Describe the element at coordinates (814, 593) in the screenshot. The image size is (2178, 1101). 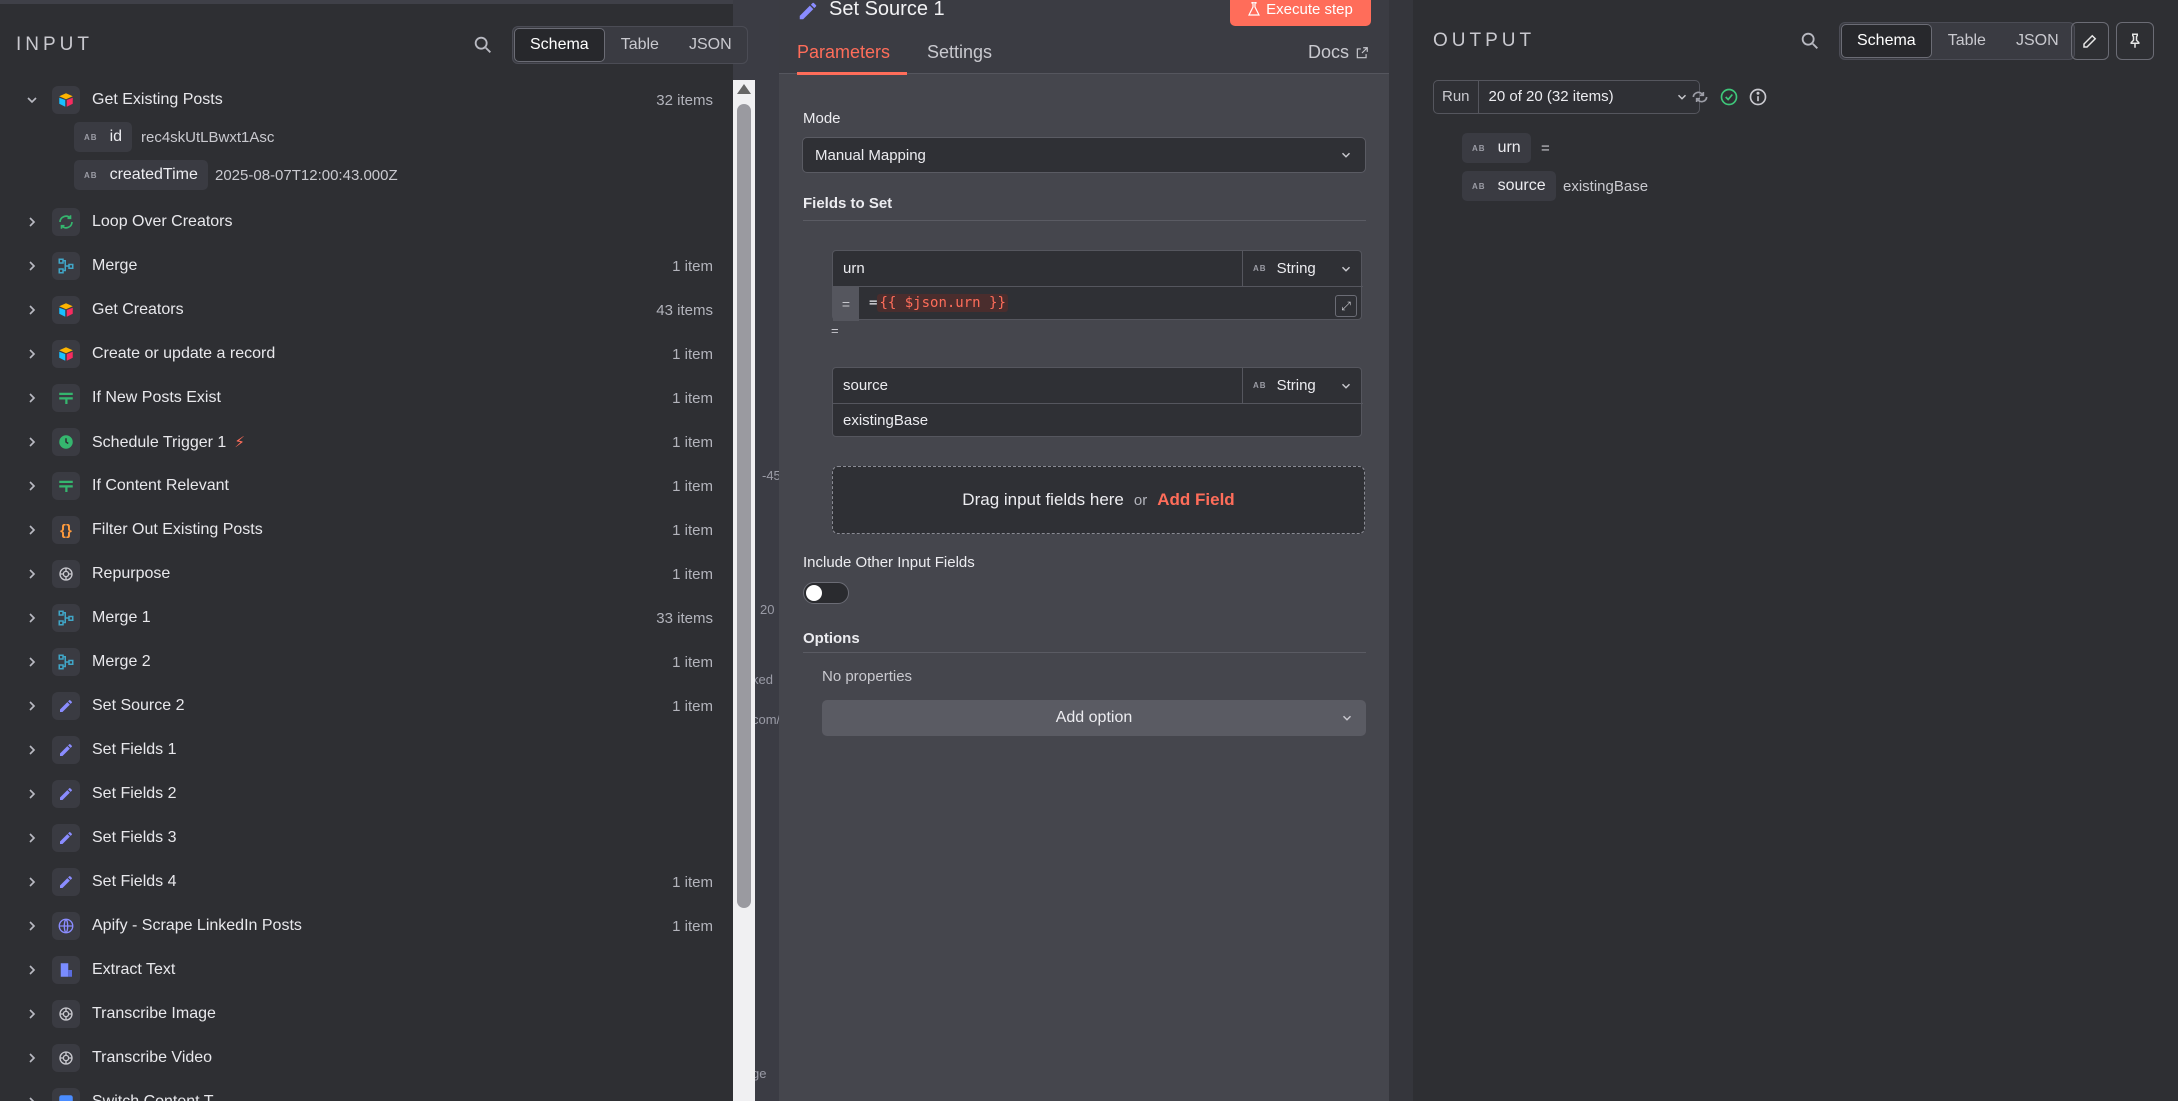
I see `toggle-knob` at that location.